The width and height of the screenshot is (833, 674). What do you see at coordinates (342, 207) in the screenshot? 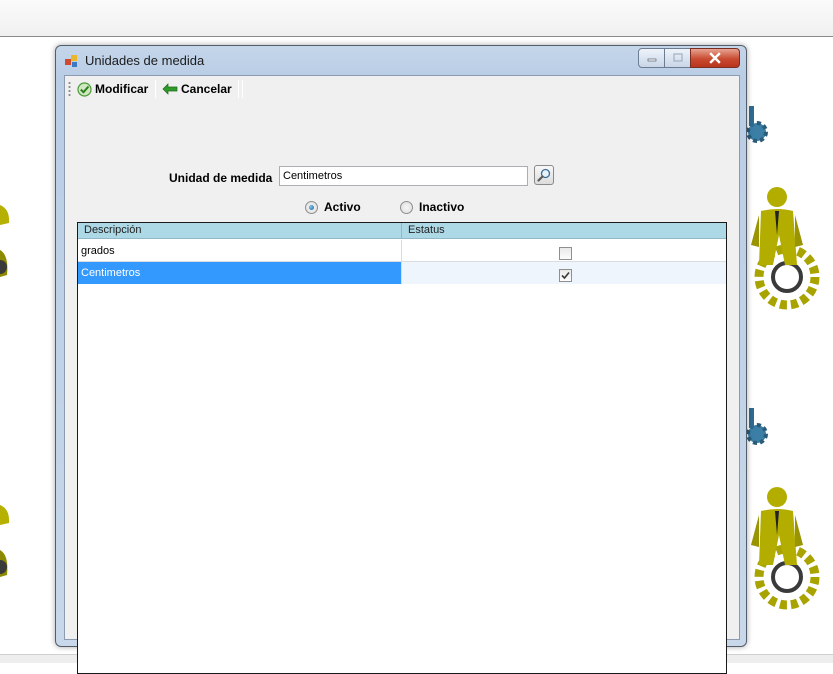
I see `radio-activo-label: Activo` at bounding box center [342, 207].